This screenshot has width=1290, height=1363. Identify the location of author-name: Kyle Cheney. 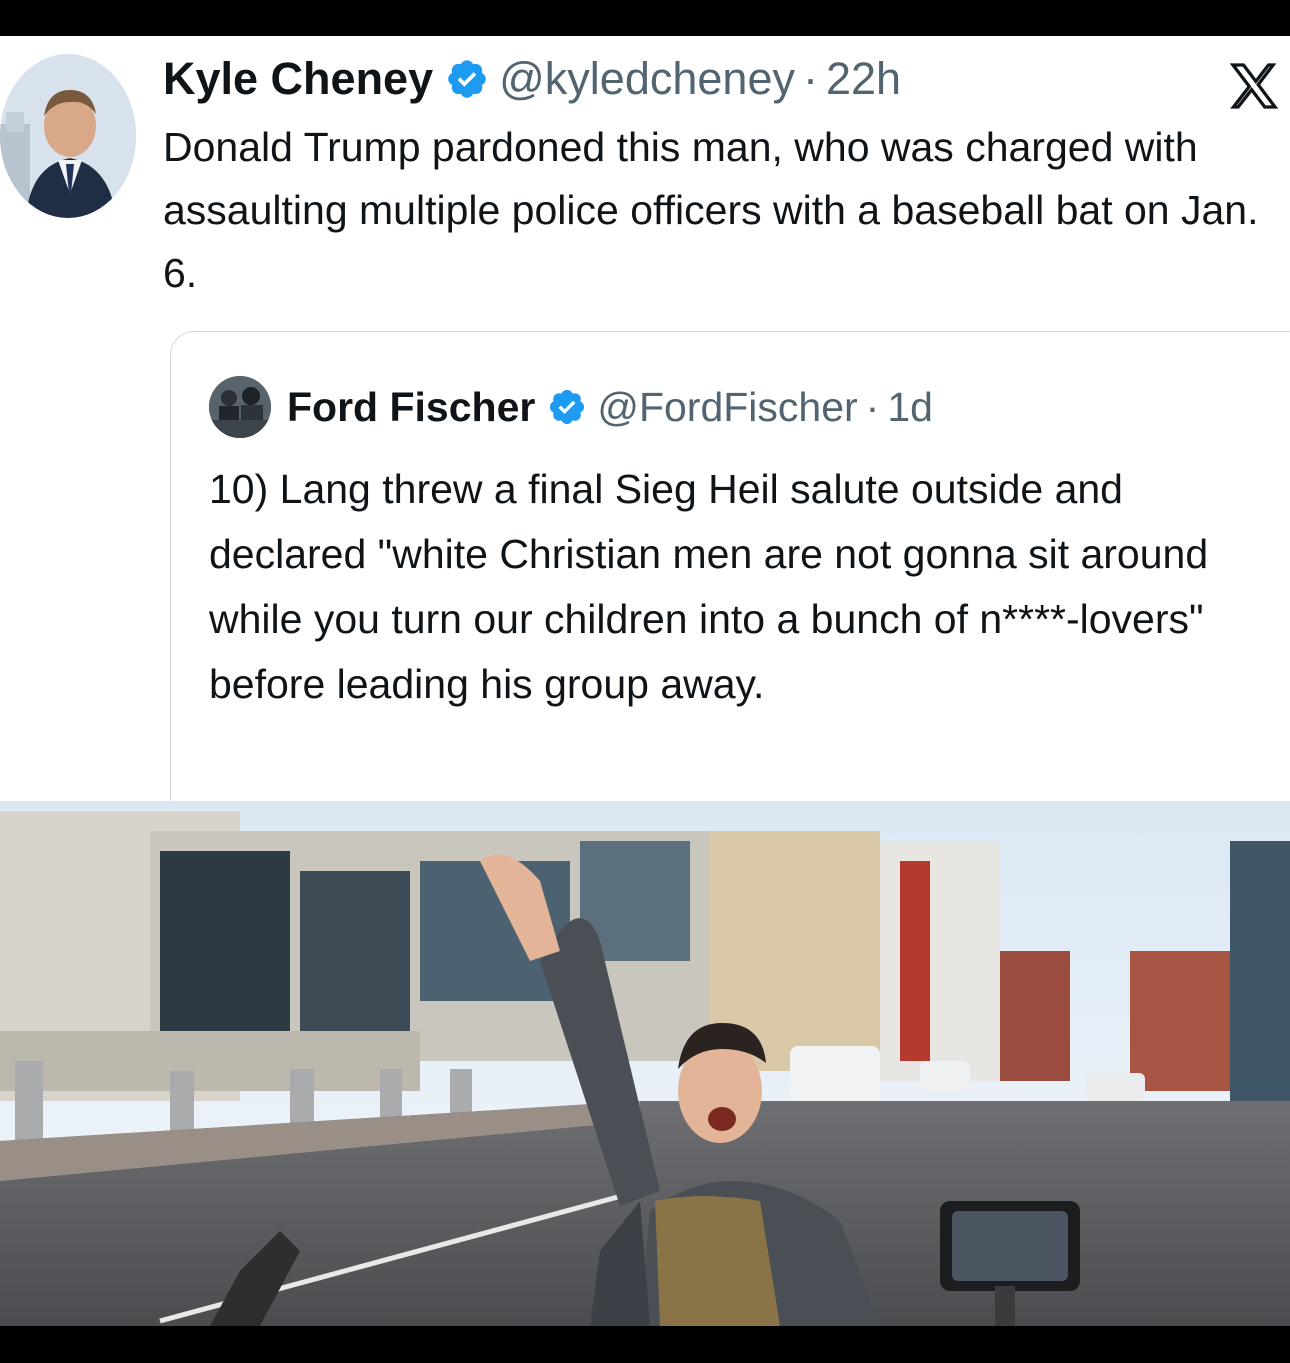
(298, 79).